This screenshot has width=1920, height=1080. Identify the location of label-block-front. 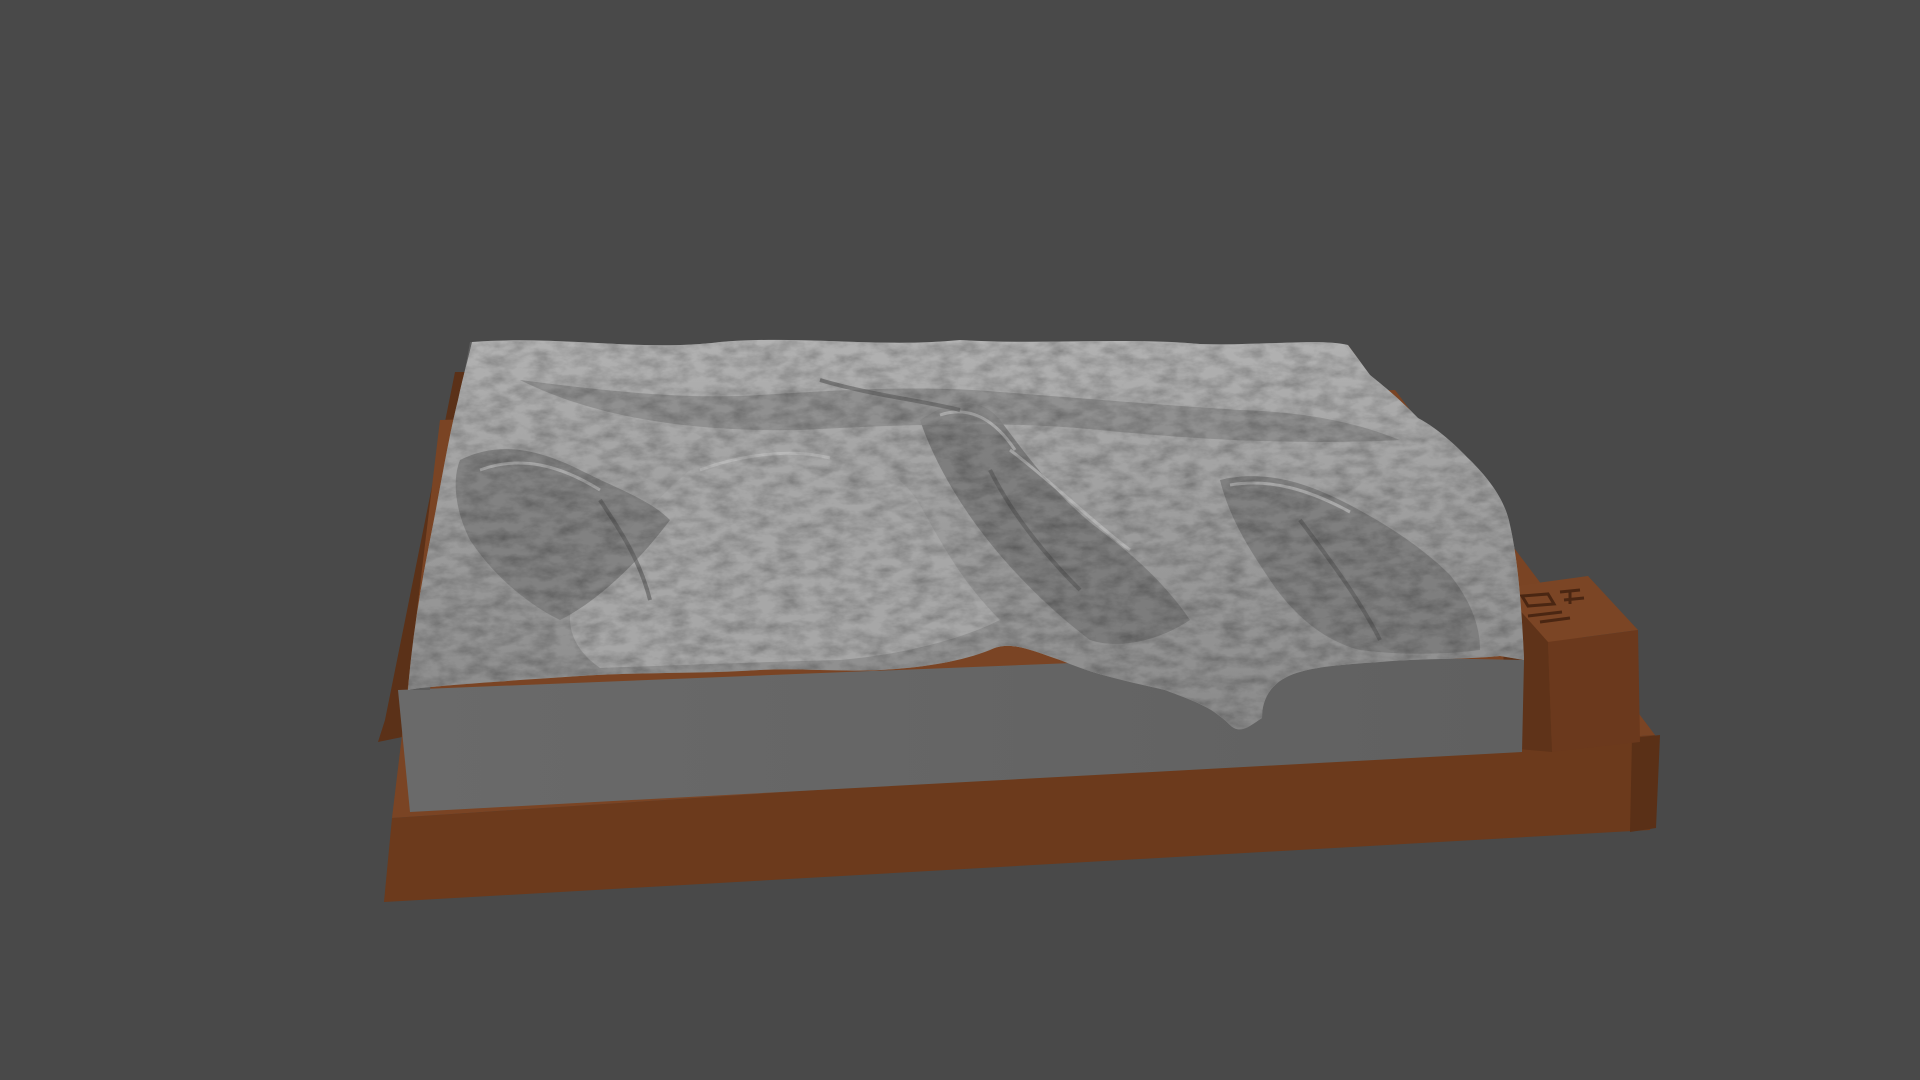
(1594, 691).